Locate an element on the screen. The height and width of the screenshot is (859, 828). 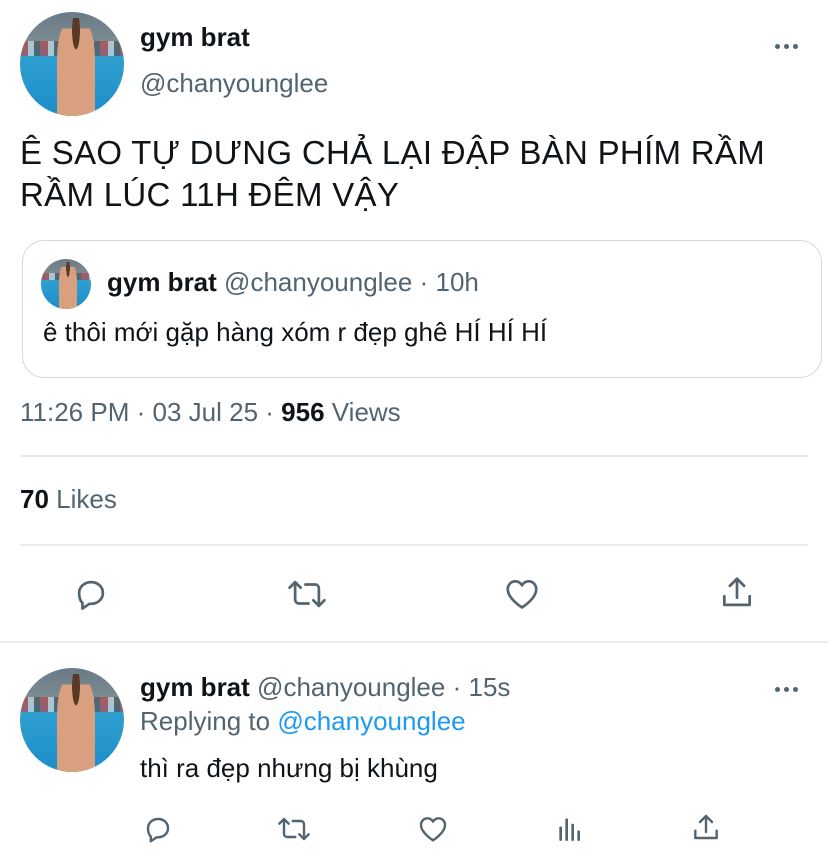
reply-analytics-icon is located at coordinates (570, 829).